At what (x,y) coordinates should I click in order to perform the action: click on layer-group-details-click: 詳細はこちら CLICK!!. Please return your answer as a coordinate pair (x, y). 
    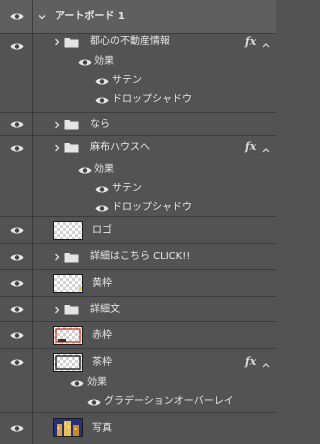
    Looking at the image, I should click on (138, 257).